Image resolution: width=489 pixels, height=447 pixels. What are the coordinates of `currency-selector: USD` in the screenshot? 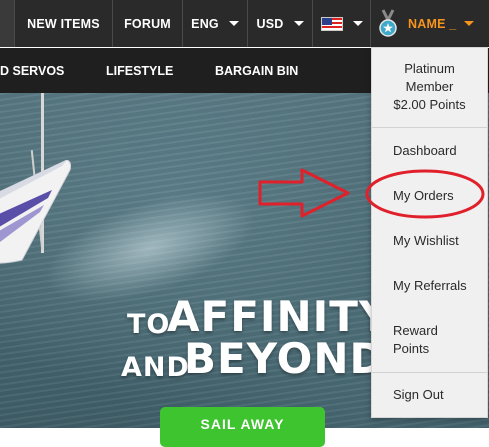 It's located at (279, 23).